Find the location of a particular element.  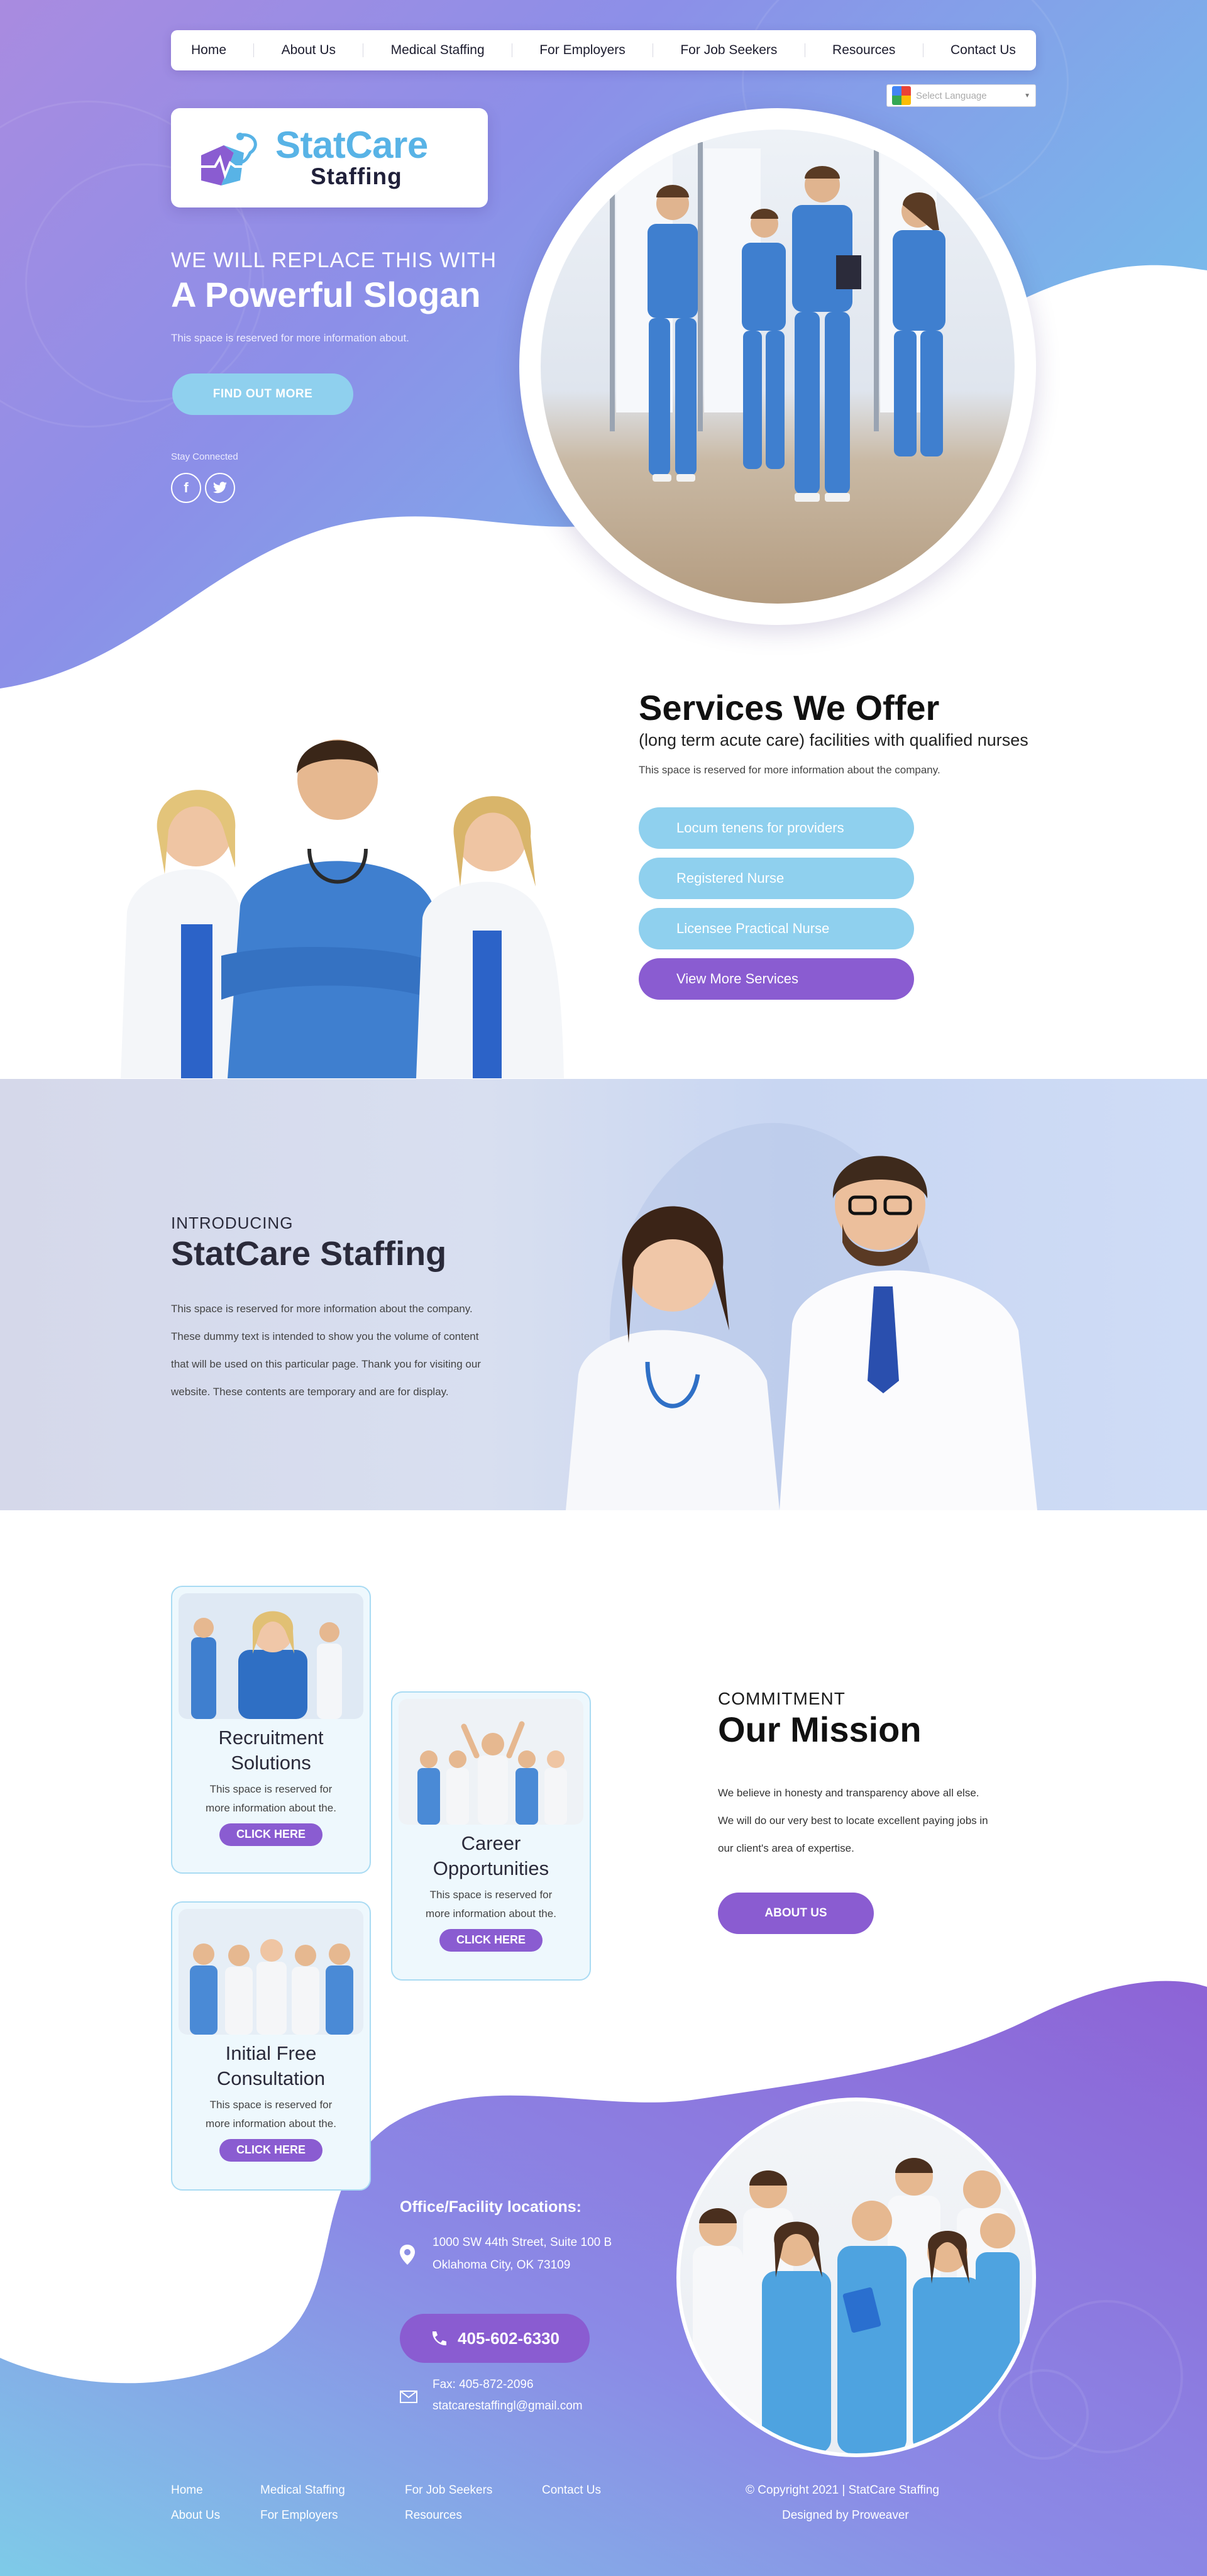

mission-title: Our Mission is located at coordinates (820, 1729).